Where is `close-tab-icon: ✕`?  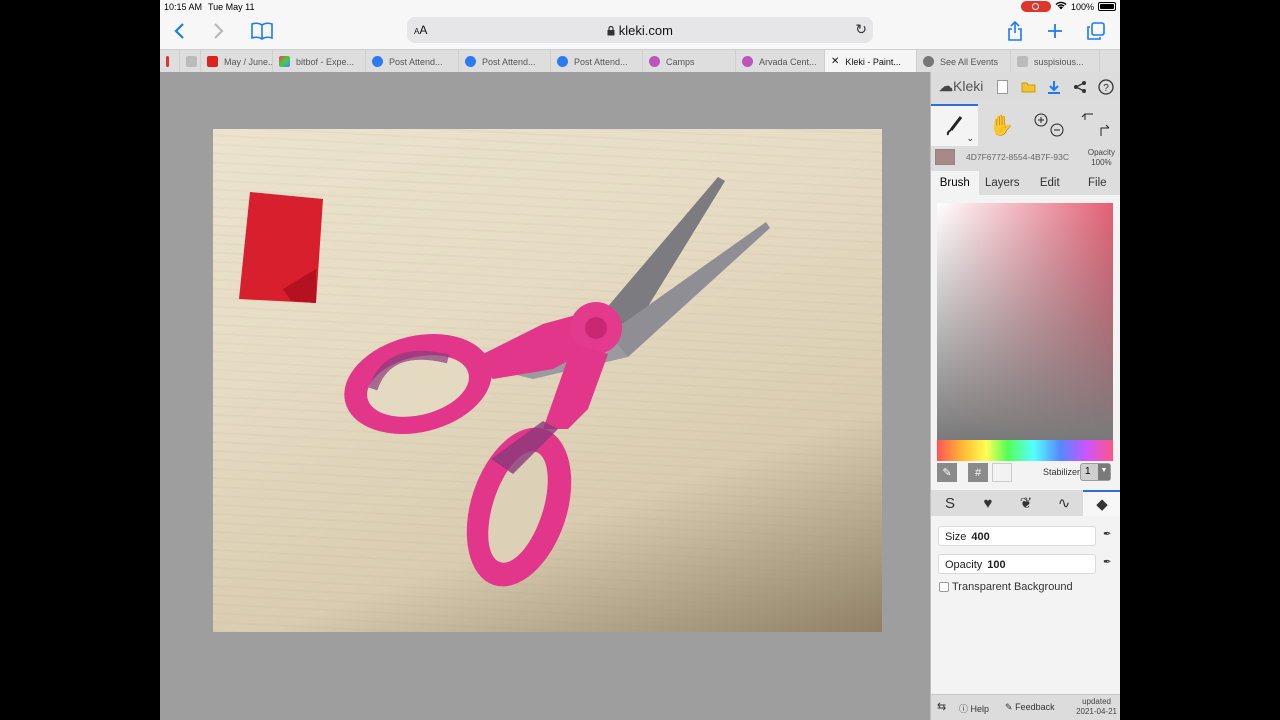 close-tab-icon: ✕ is located at coordinates (835, 61).